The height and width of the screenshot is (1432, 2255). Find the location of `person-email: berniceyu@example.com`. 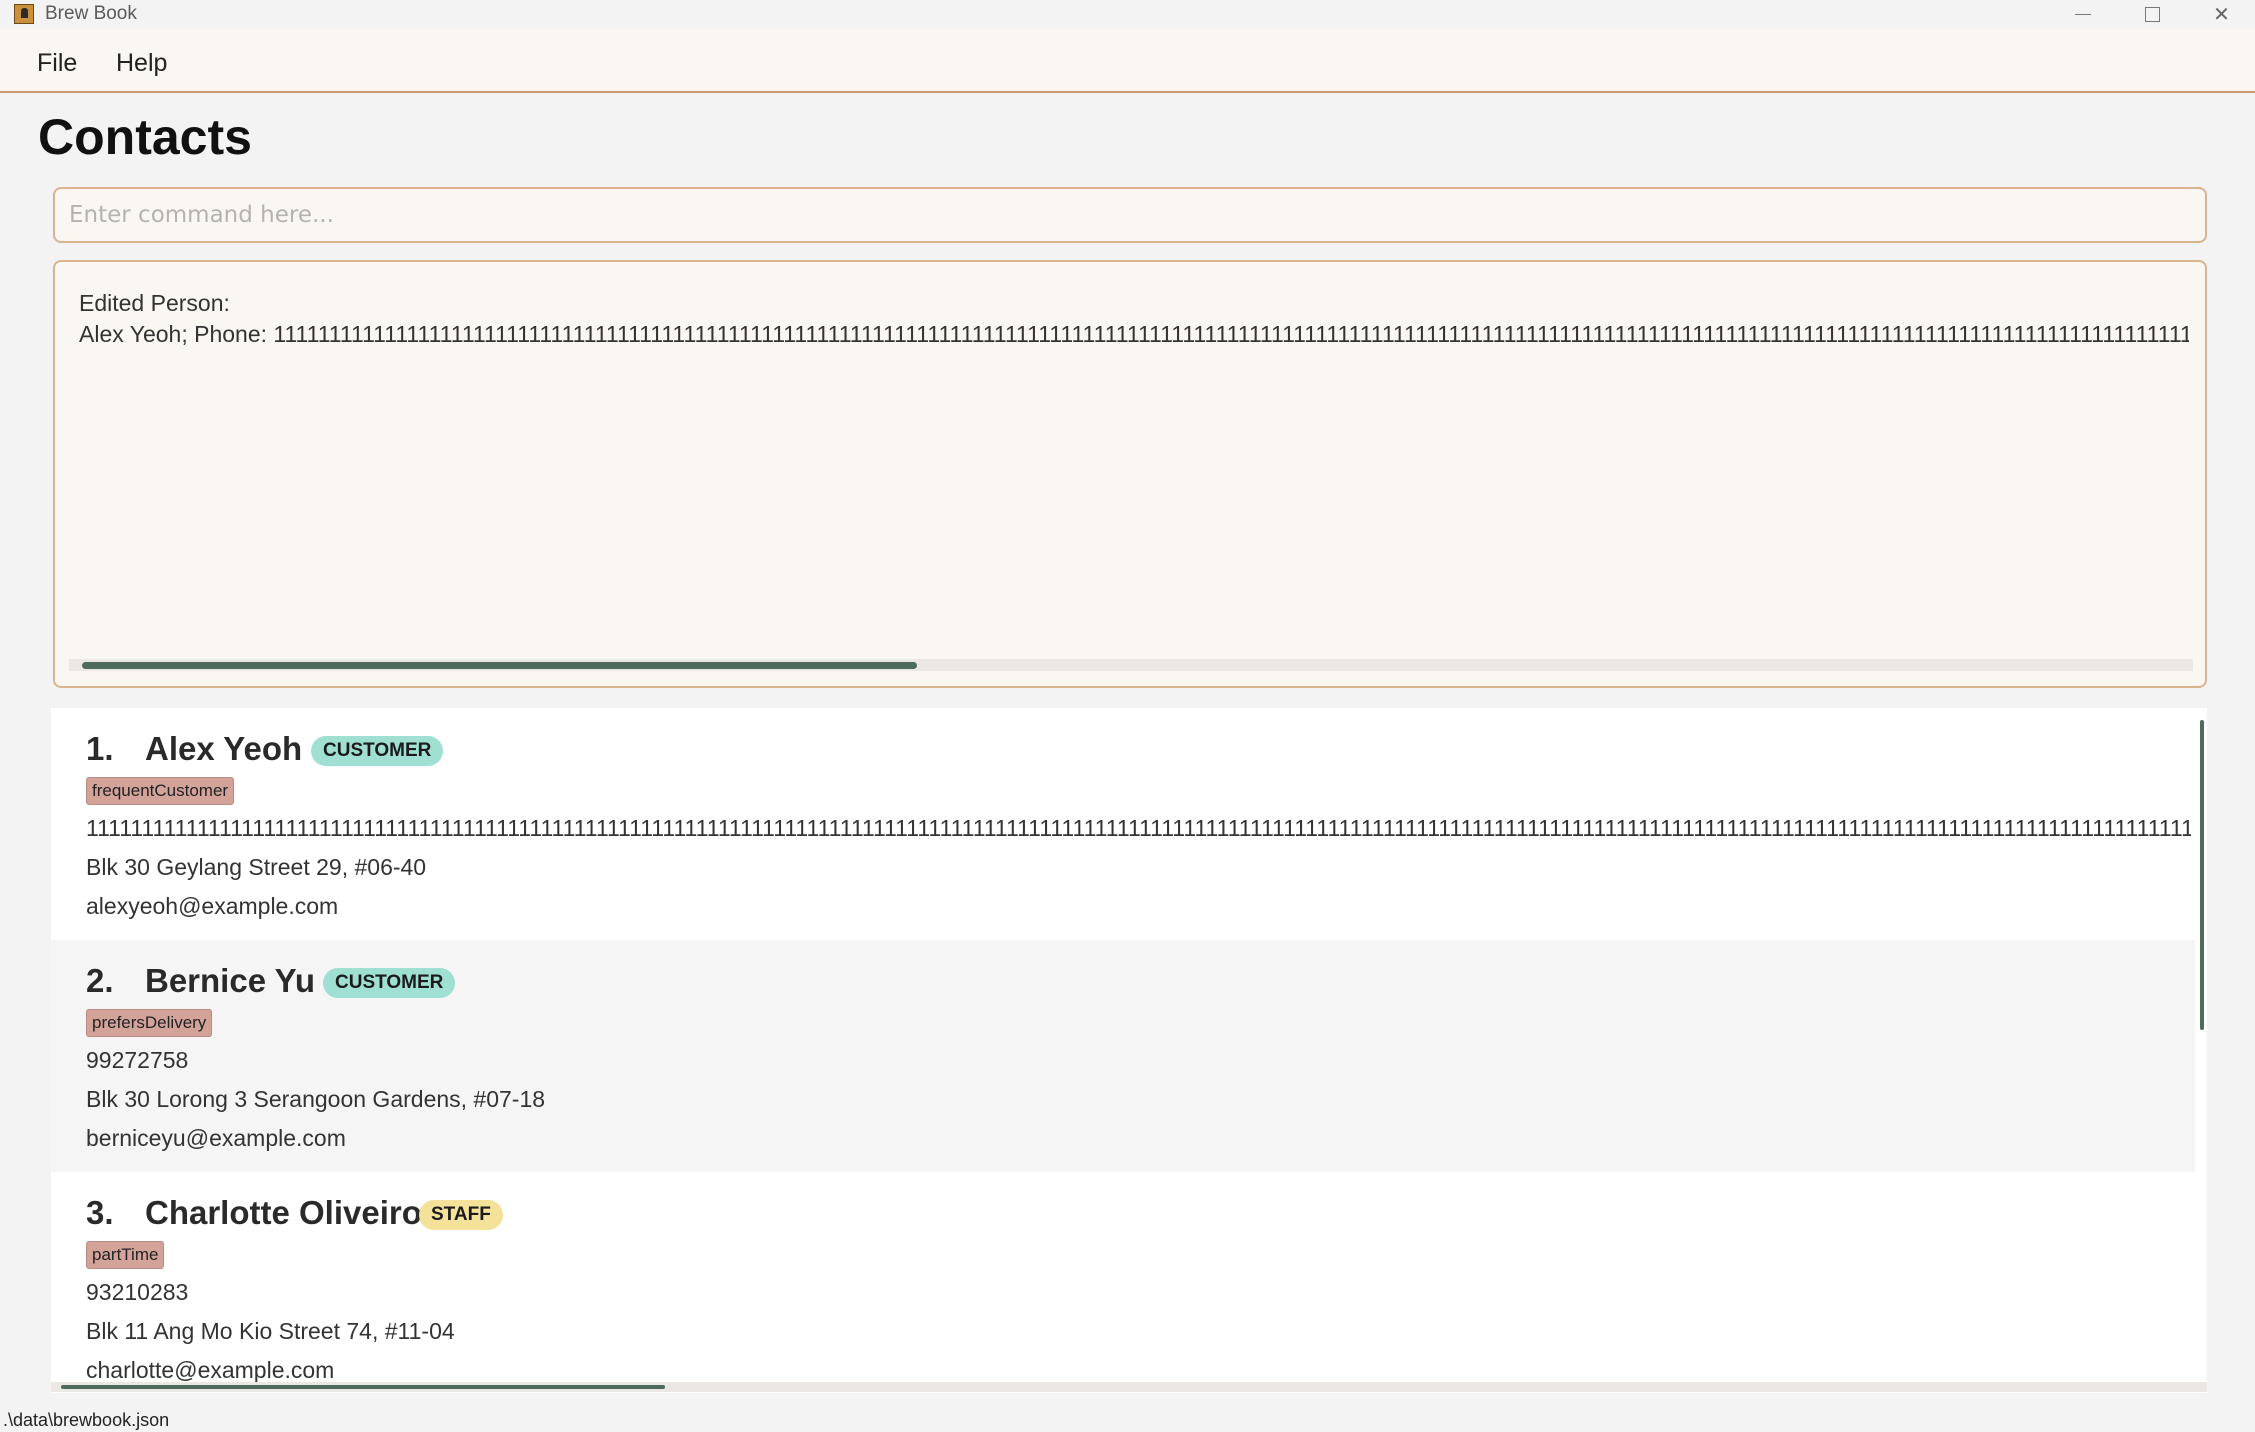

person-email: berniceyu@example.com is located at coordinates (216, 1138).